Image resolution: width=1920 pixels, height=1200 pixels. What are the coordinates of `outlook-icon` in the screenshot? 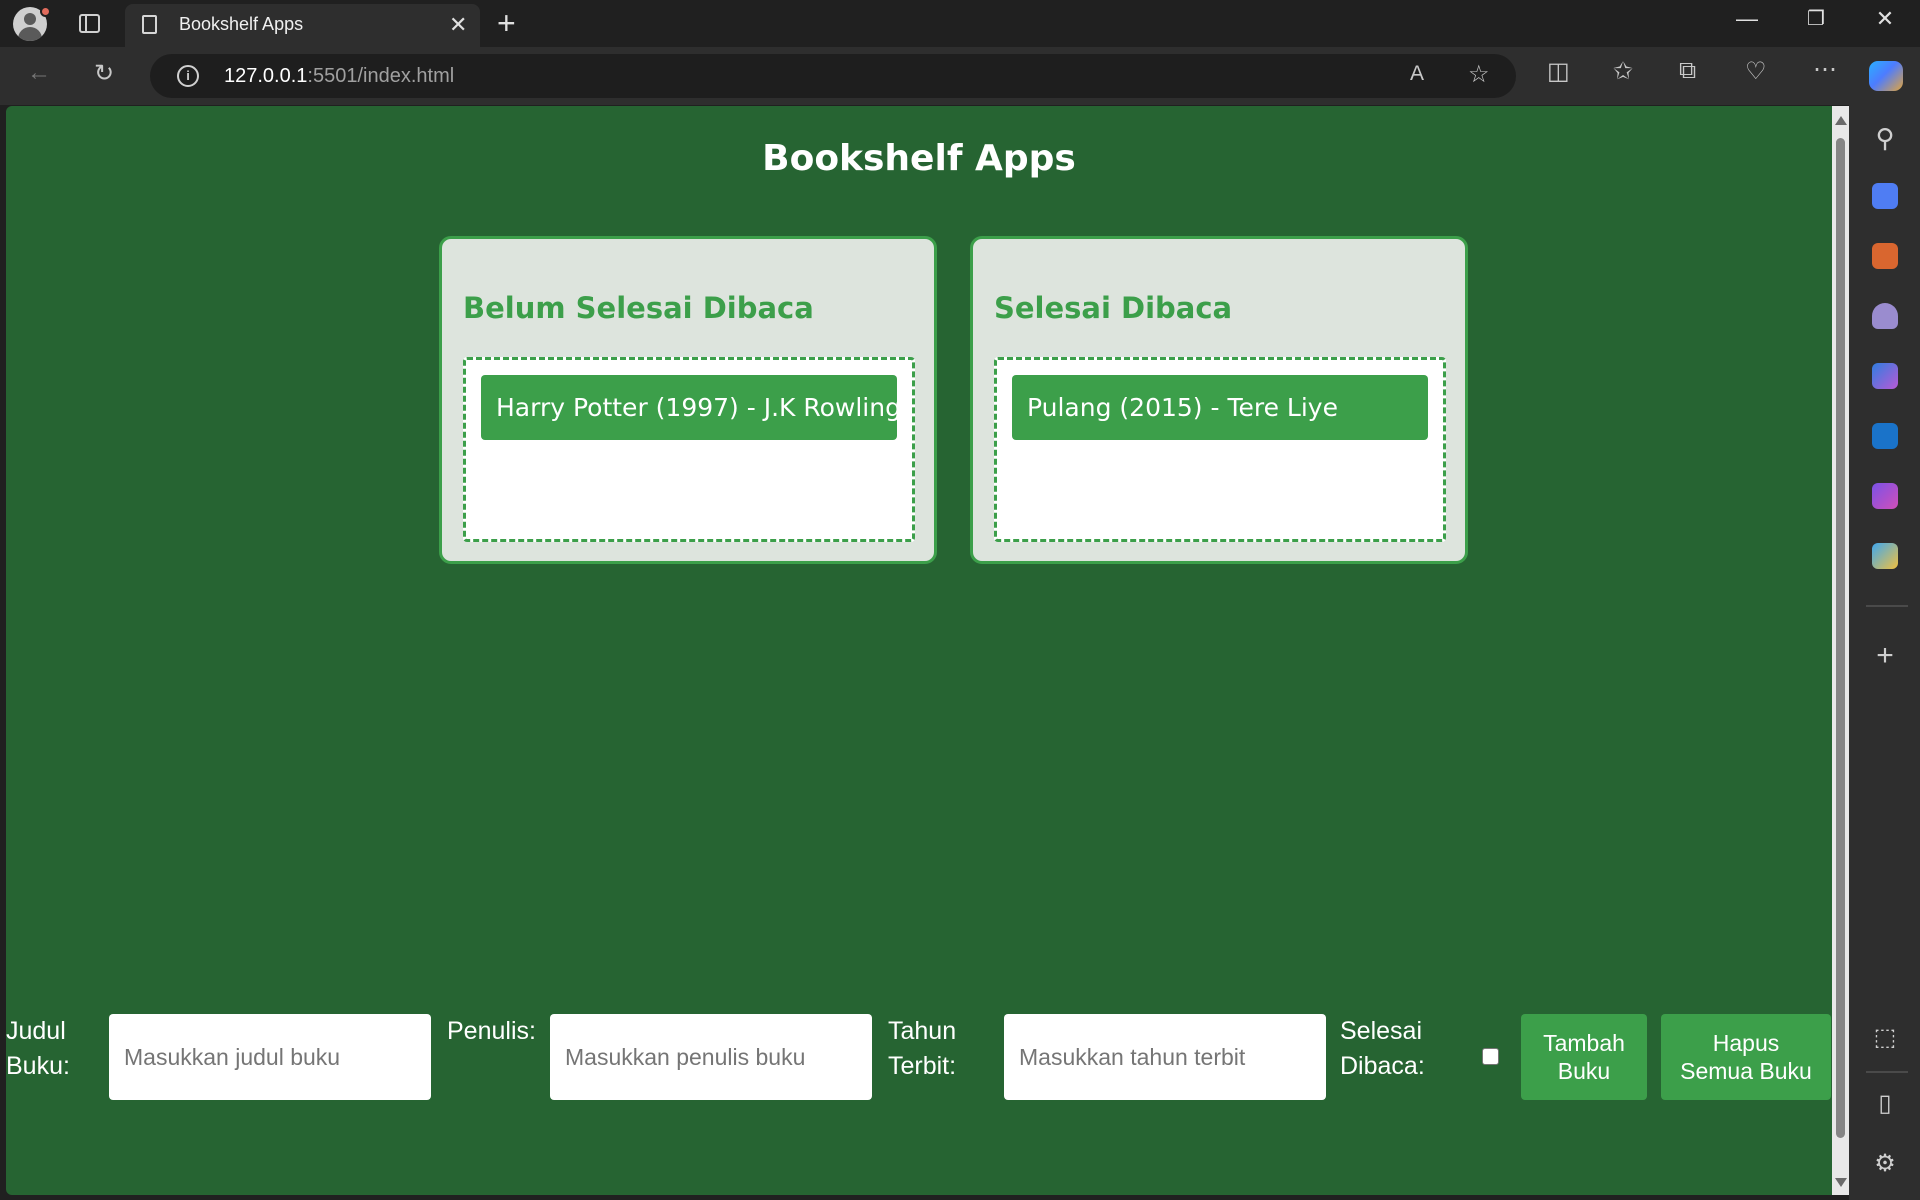 It's located at (1885, 436).